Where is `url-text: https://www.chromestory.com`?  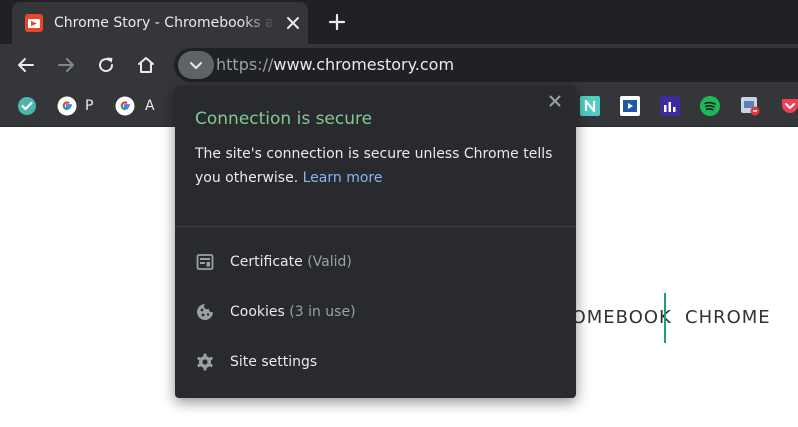 url-text: https://www.chromestory.com is located at coordinates (335, 65).